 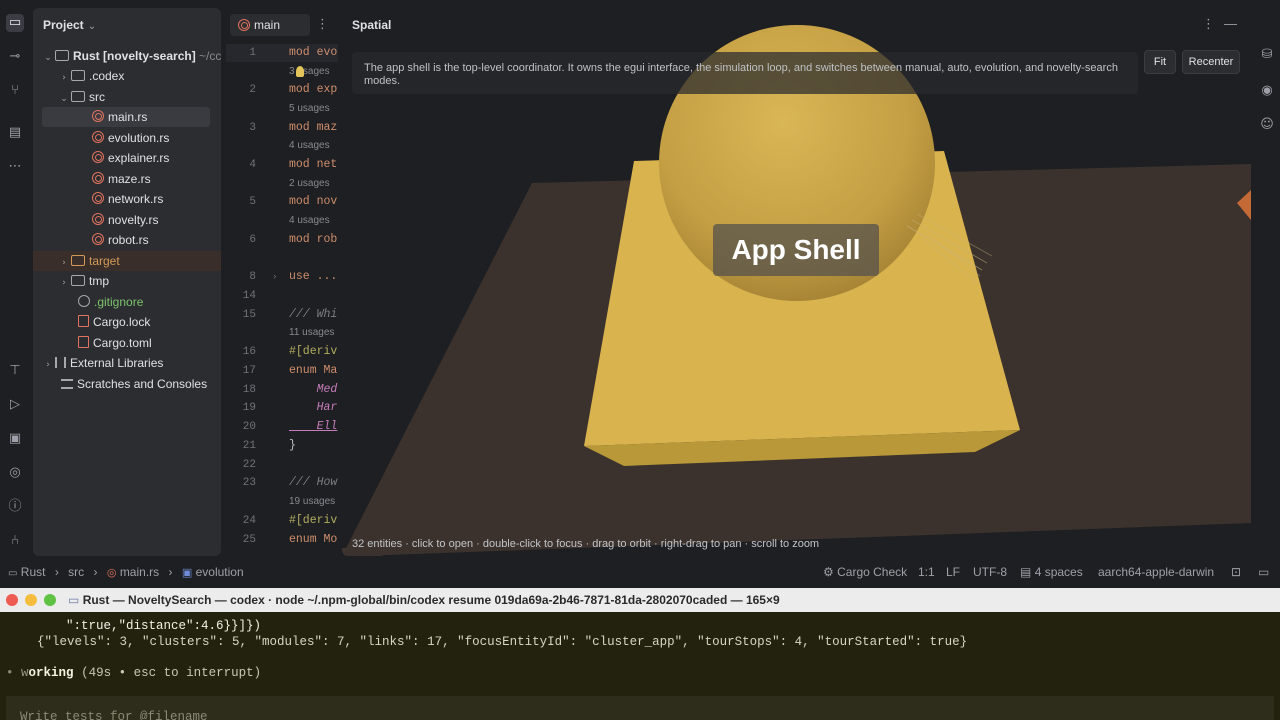 I want to click on tree-item-network-rs: network.rs, so click(x=127, y=199).